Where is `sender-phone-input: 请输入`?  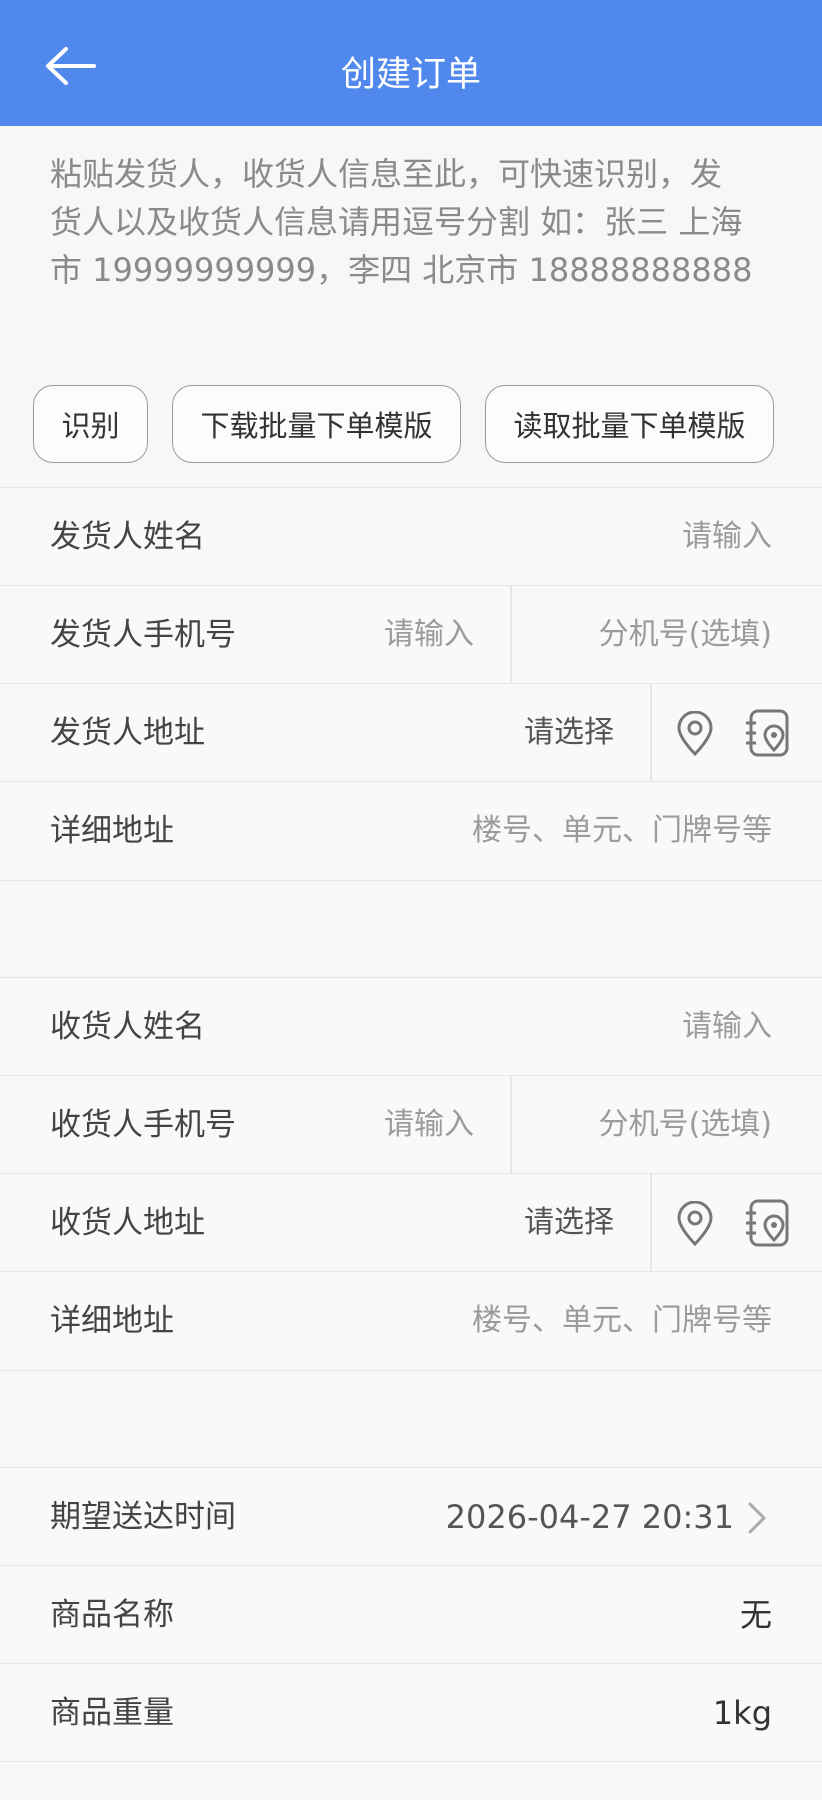
sender-phone-input: 请输入 is located at coordinates (387, 635).